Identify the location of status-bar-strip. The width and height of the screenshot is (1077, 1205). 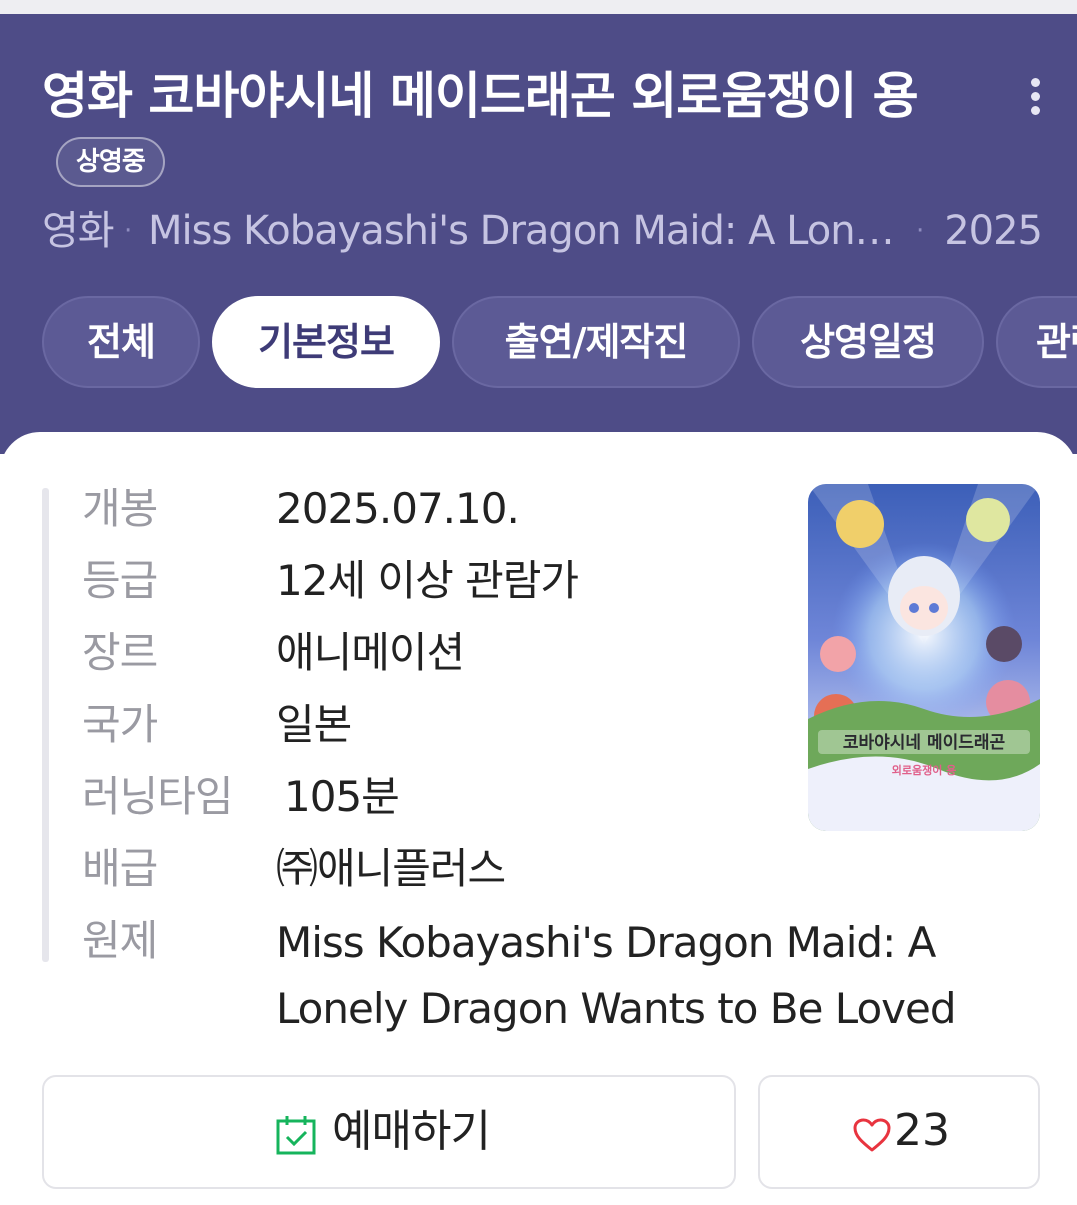
(538, 7).